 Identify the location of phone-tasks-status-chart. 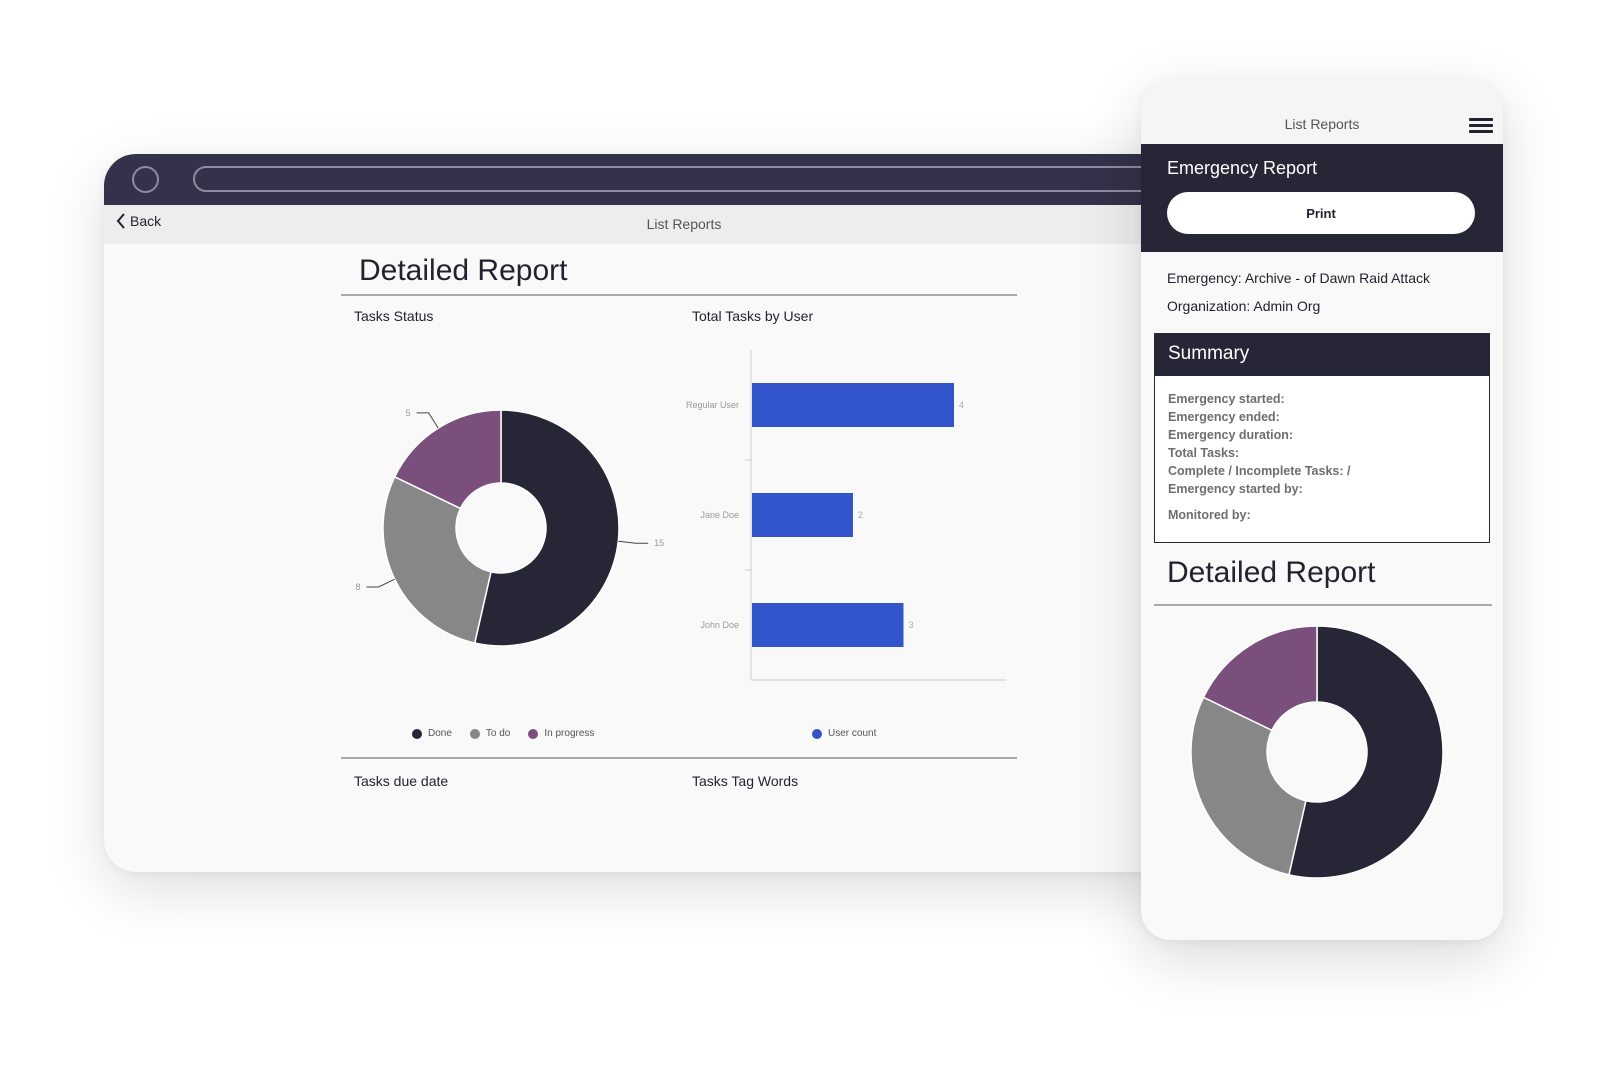
(1322, 775).